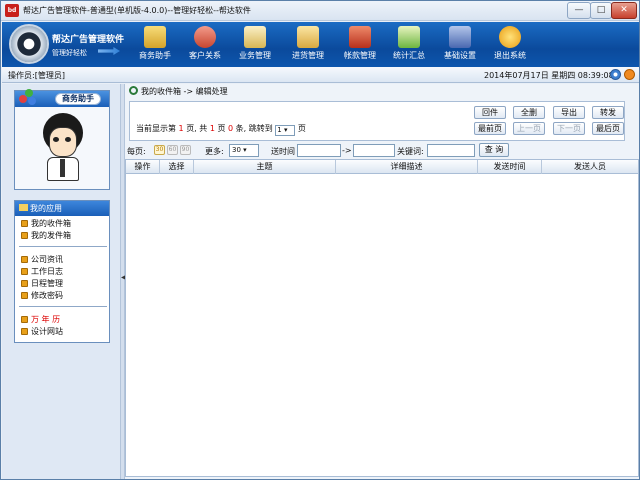 This screenshot has height=480, width=640. I want to click on nav-statistics: 统计汇总, so click(409, 44).